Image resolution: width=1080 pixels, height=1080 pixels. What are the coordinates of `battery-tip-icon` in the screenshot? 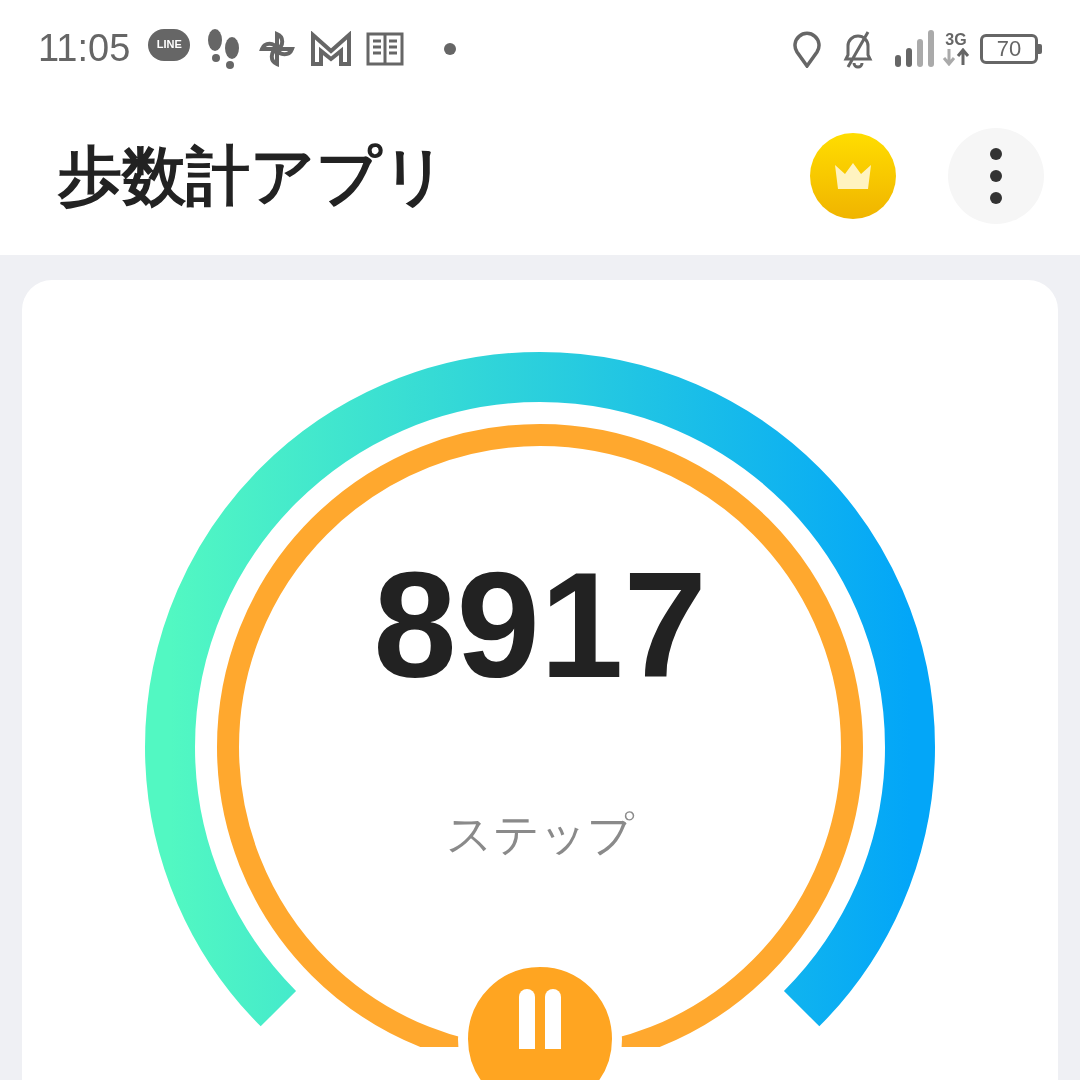 It's located at (1040, 48).